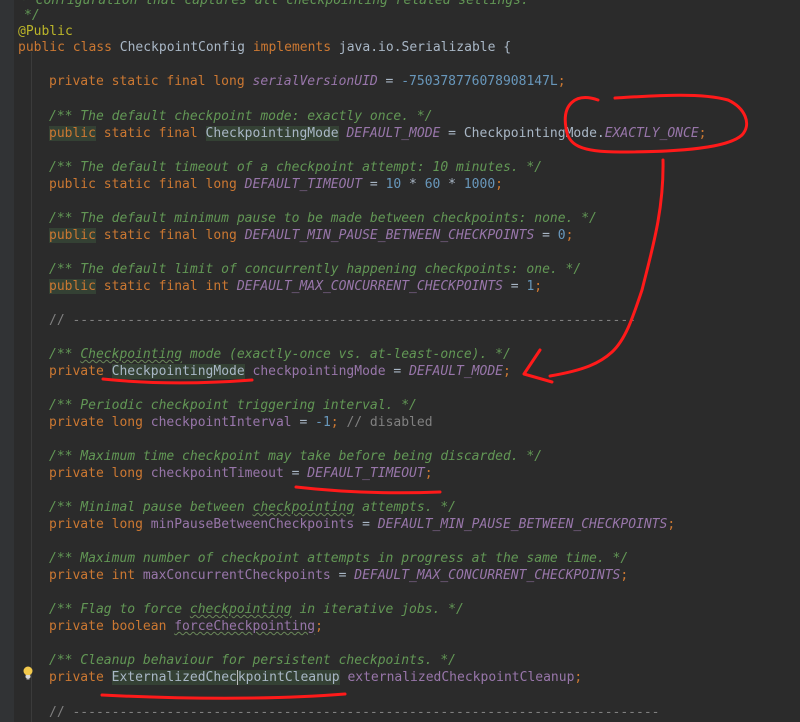  Describe the element at coordinates (479, 81) in the screenshot. I see `number: -750378776078908147L` at that location.